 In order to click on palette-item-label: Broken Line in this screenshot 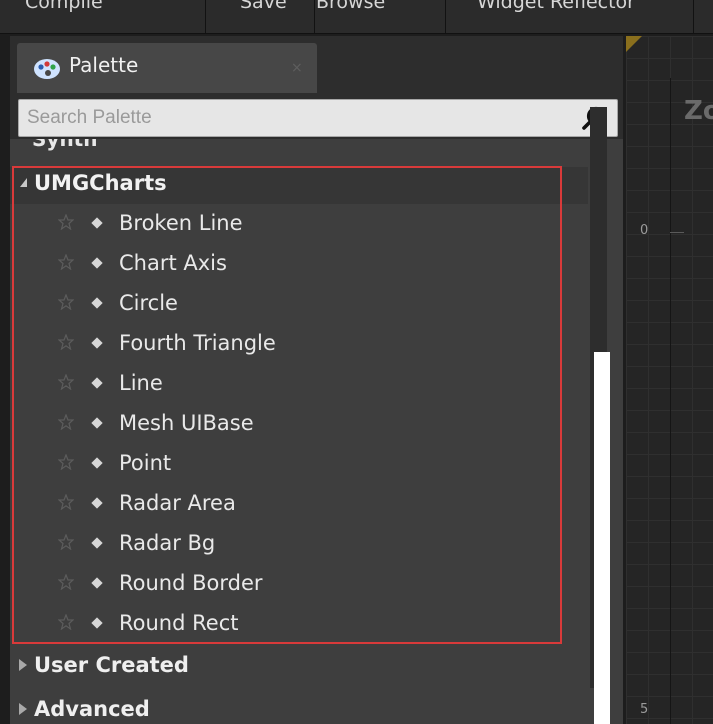, I will do `click(181, 223)`.